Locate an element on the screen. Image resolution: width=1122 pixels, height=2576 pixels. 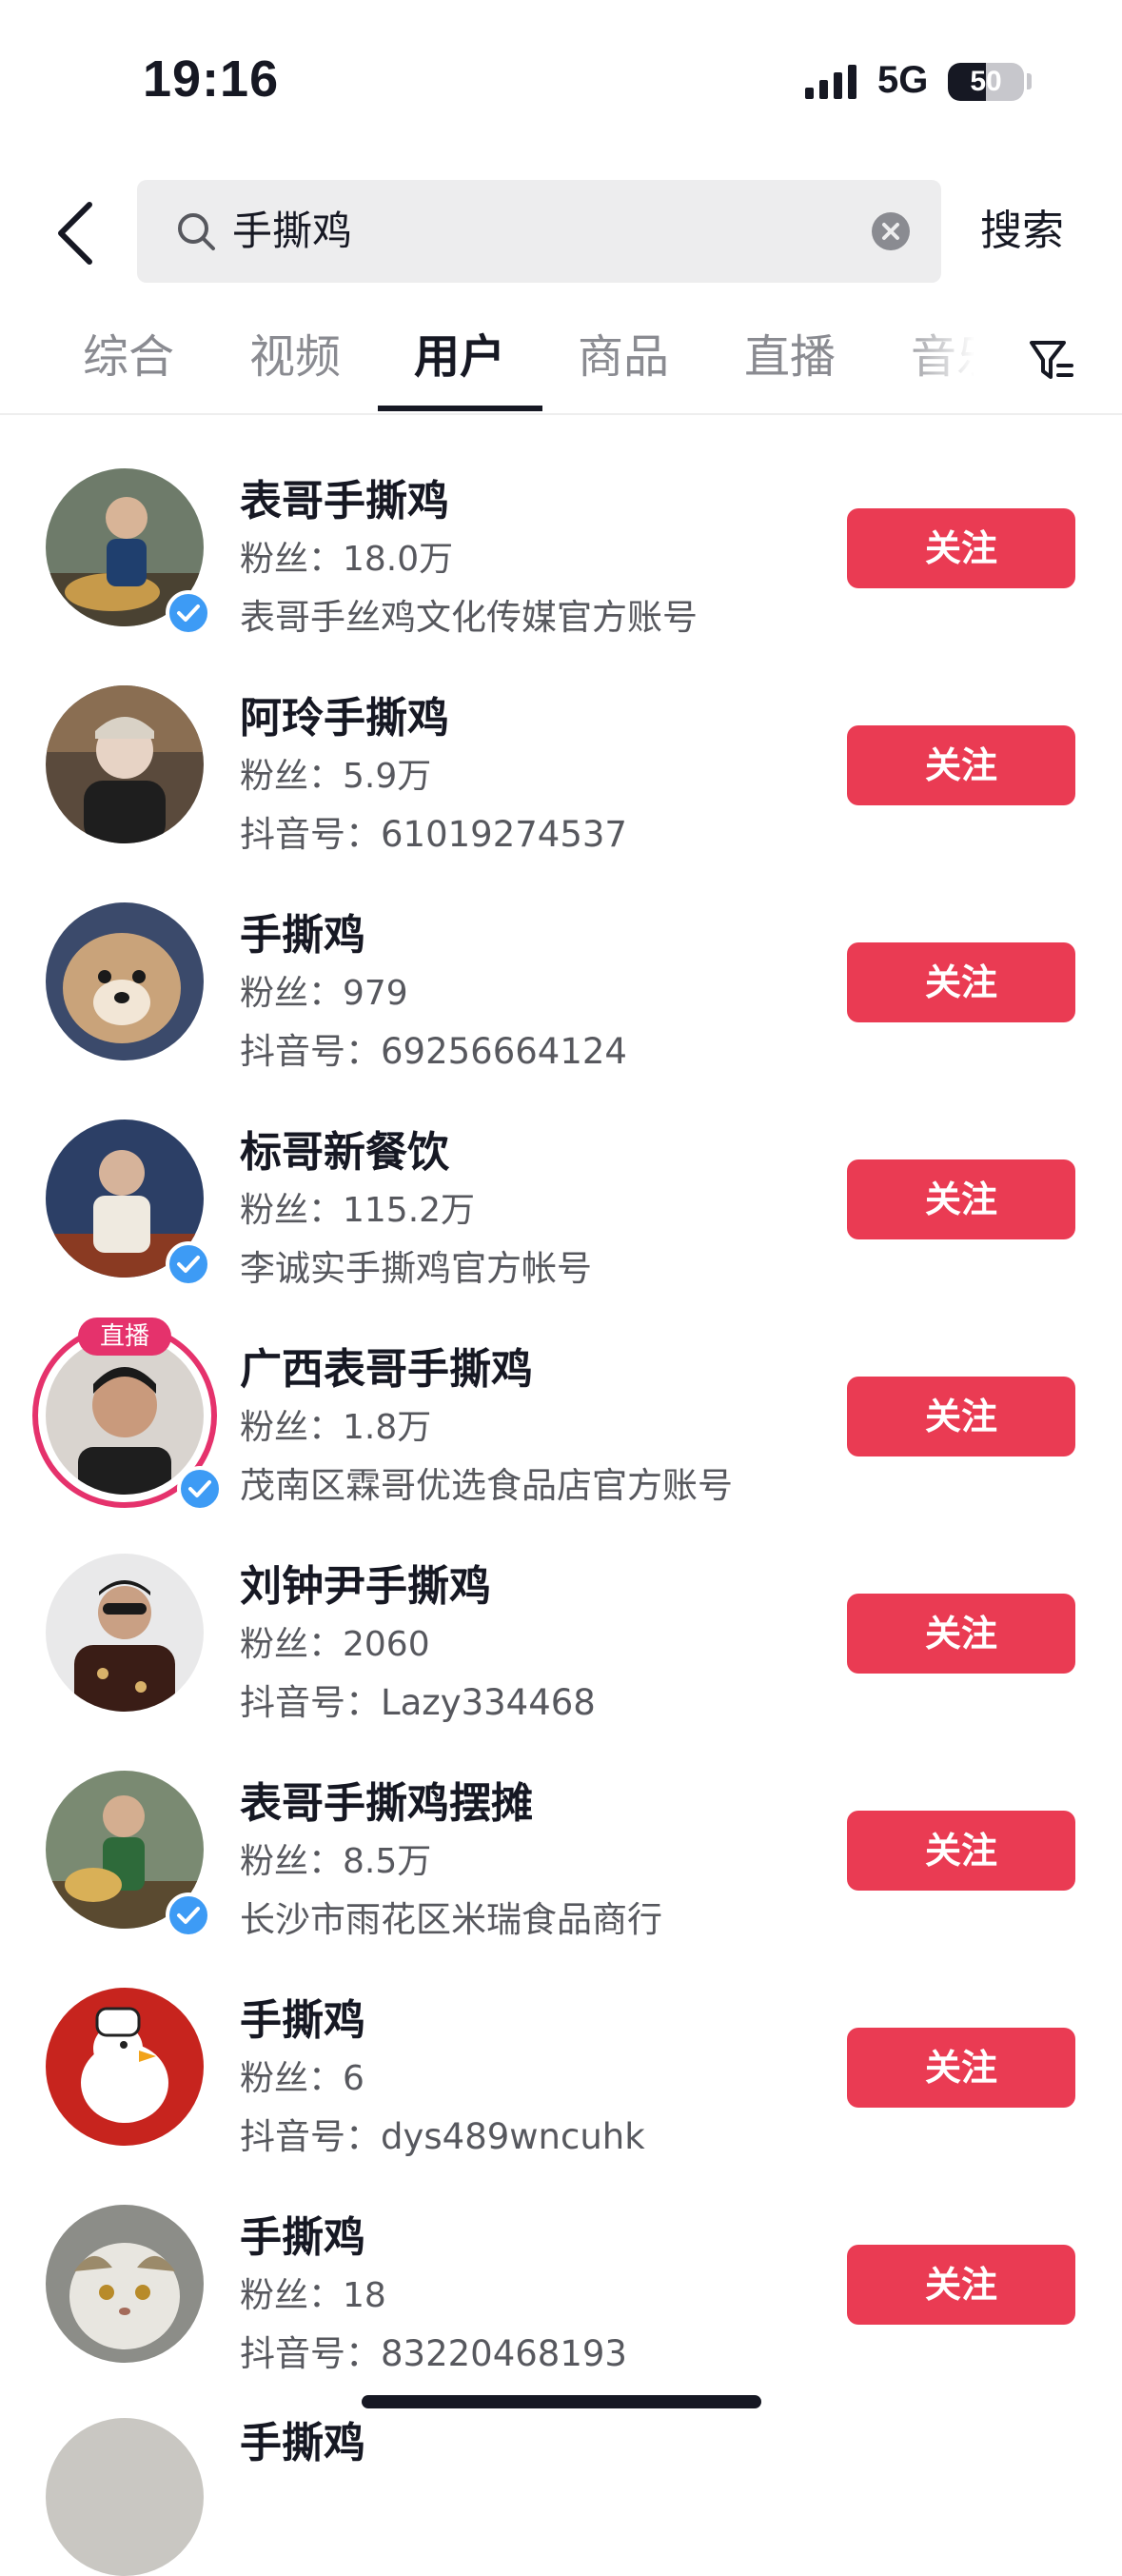
user-name: 阿玲手撕鸡 is located at coordinates (344, 714).